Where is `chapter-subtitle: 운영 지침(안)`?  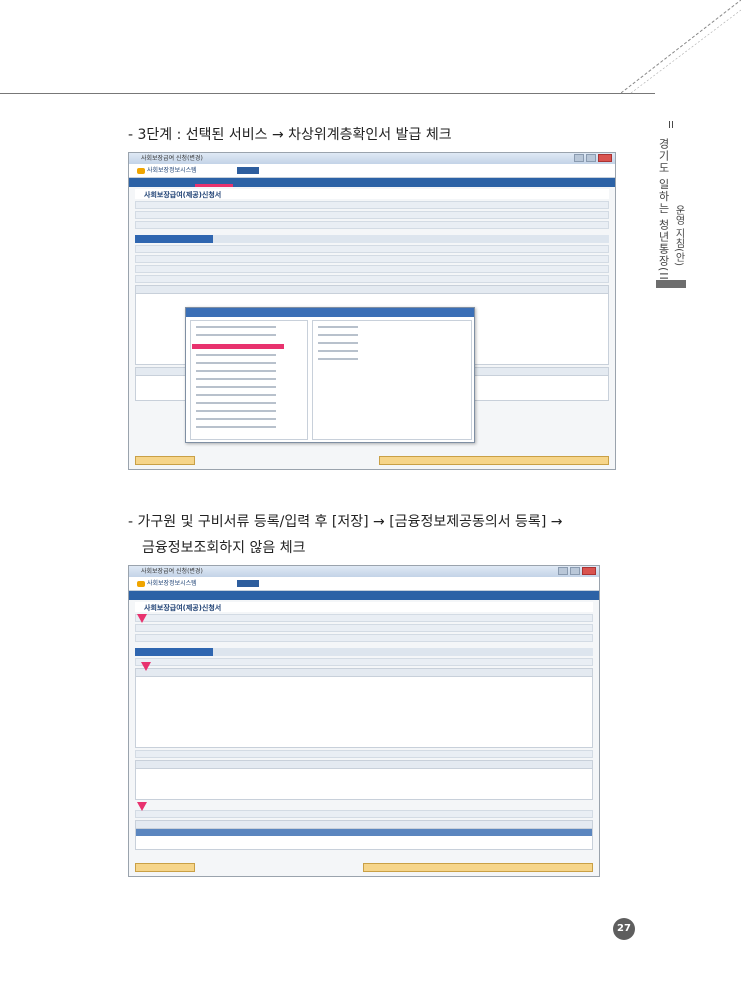 chapter-subtitle: 운영 지침(안) is located at coordinates (678, 235).